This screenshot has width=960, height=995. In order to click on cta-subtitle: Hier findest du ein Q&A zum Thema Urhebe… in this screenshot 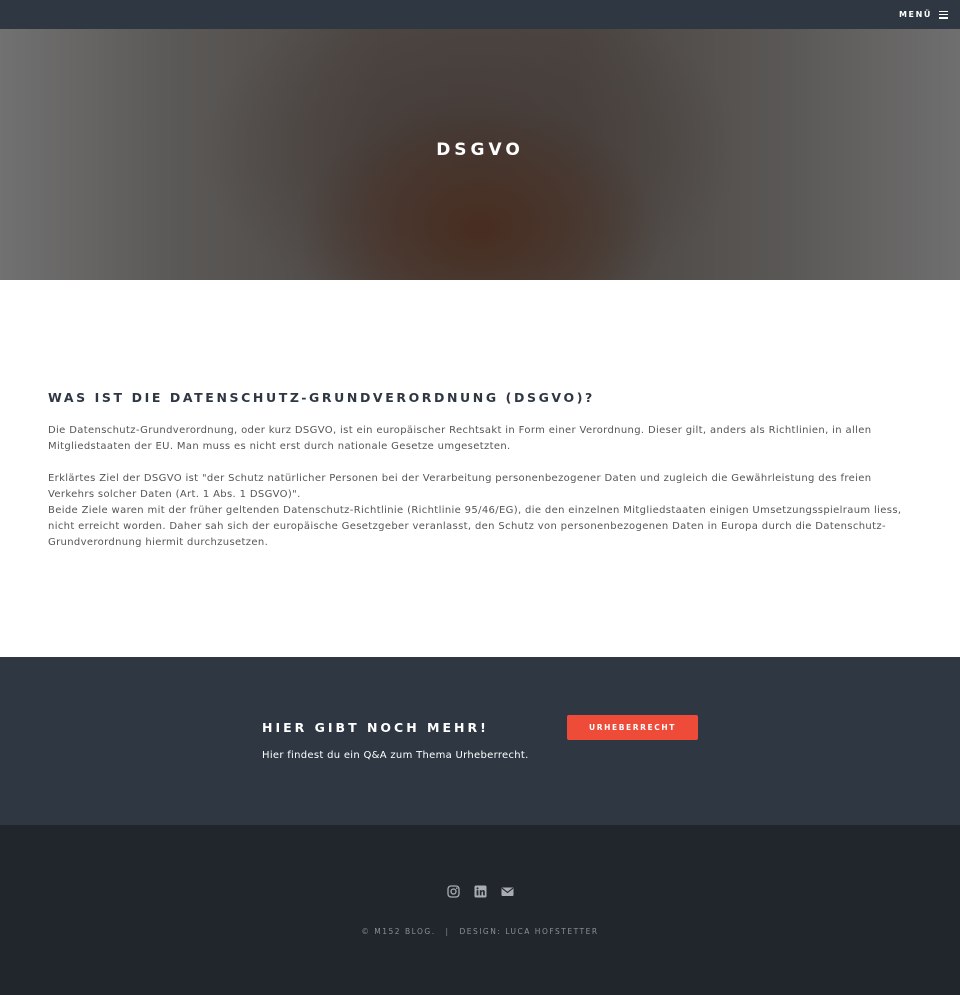, I will do `click(395, 755)`.